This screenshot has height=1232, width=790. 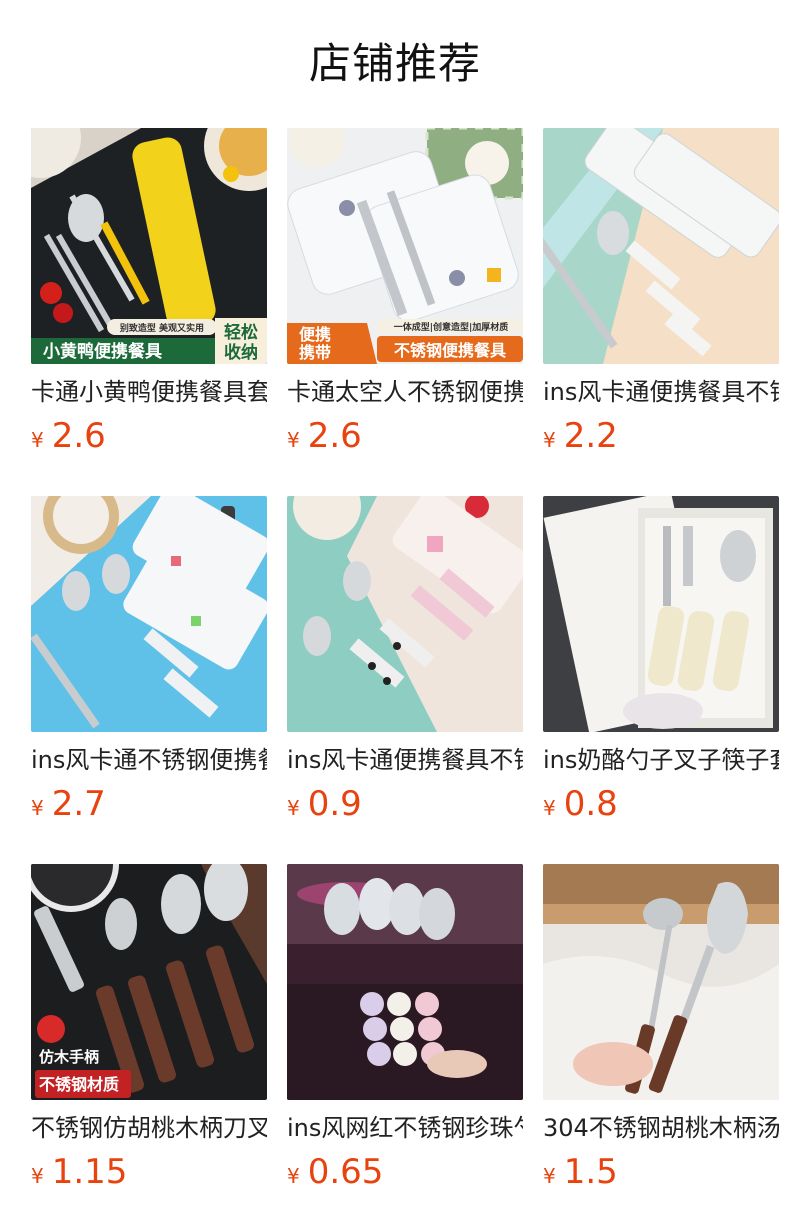 What do you see at coordinates (241, 332) in the screenshot?
I see `badge-easy: 轻松` at bounding box center [241, 332].